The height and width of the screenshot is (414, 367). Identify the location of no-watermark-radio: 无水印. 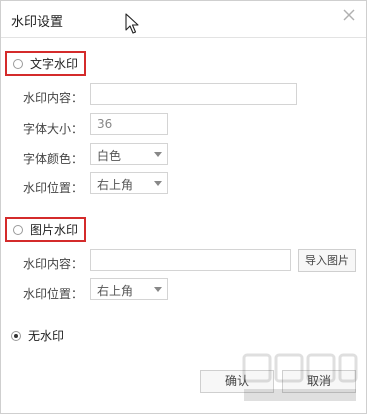
(34, 335).